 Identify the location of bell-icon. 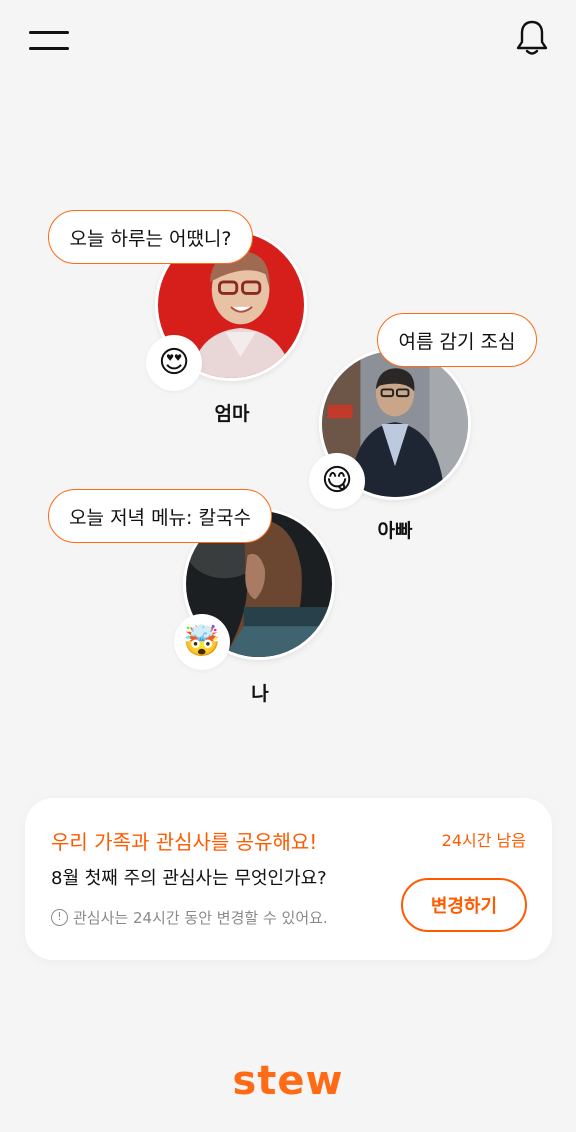
(532, 37).